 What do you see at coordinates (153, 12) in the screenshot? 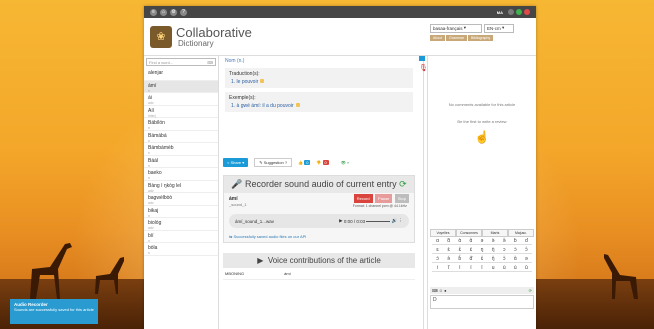
I see `menu-icon: ≡` at bounding box center [153, 12].